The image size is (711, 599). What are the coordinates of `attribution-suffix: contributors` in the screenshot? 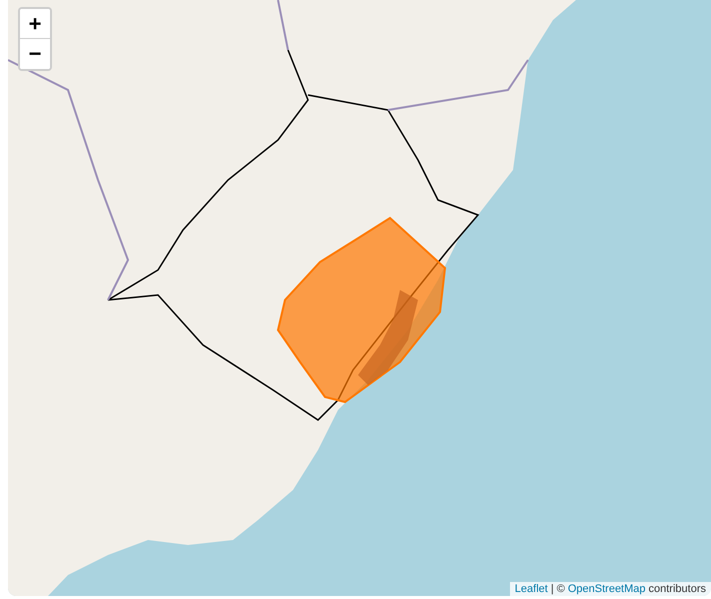 It's located at (677, 589).